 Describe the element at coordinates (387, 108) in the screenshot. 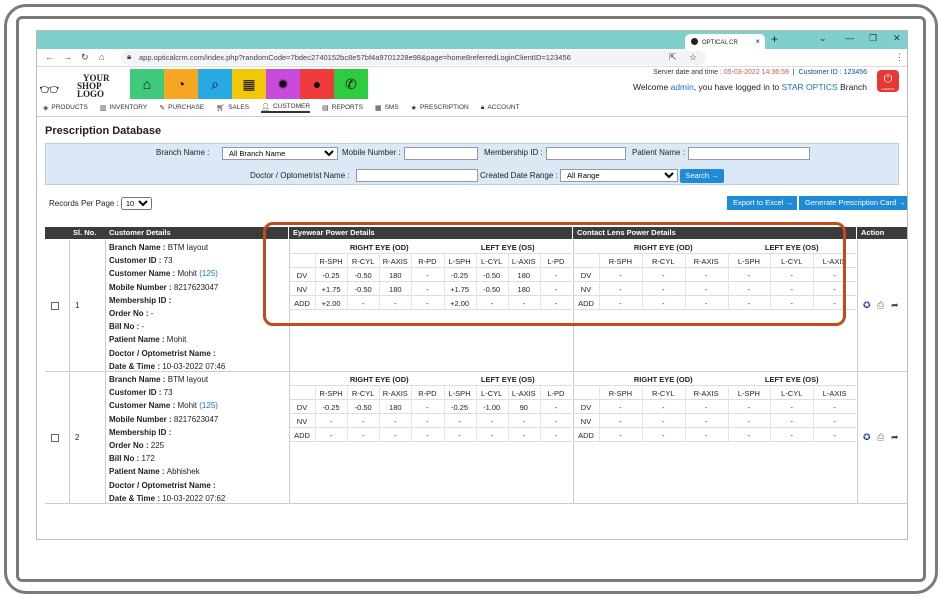

I see `menu-item-sms: ▦ SMS` at that location.